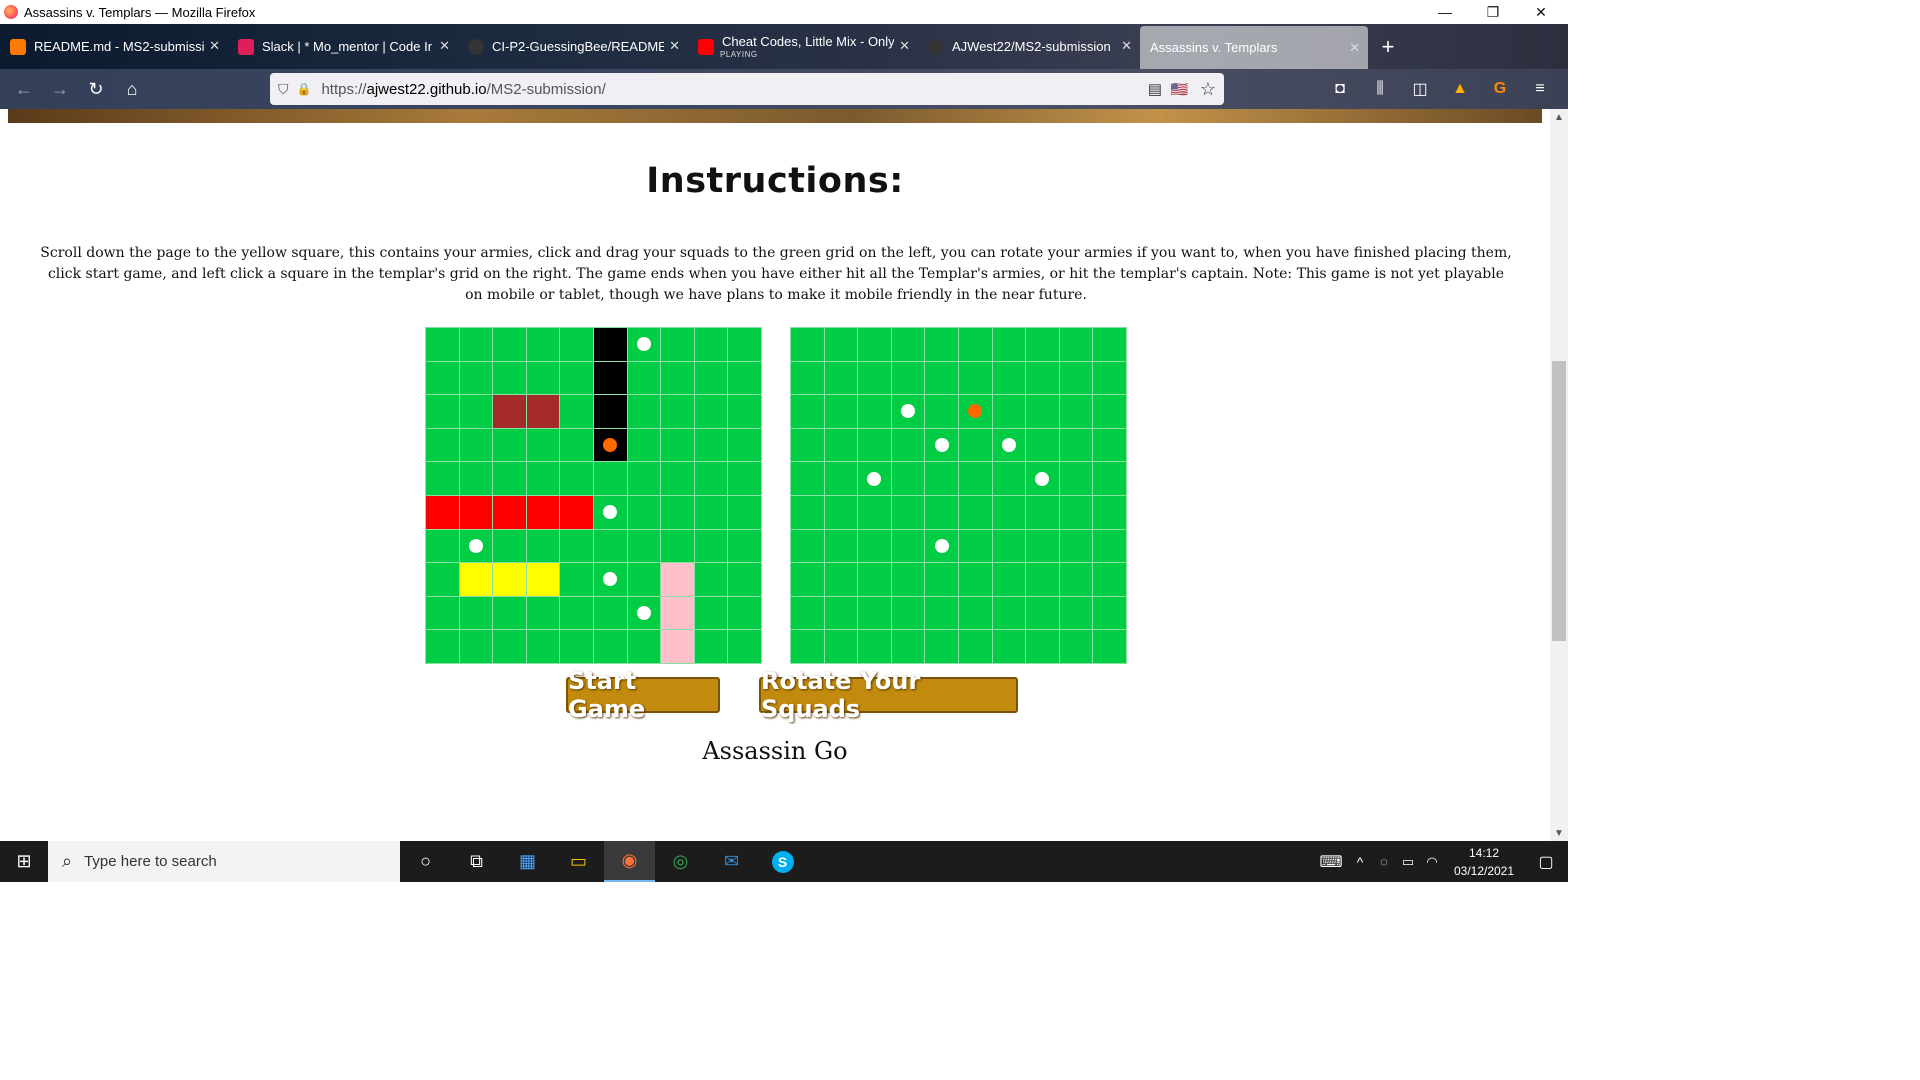 The width and height of the screenshot is (1920, 1080). Describe the element at coordinates (888, 695) in the screenshot. I see `rotate-squads-button: Rotate Your Squads` at that location.